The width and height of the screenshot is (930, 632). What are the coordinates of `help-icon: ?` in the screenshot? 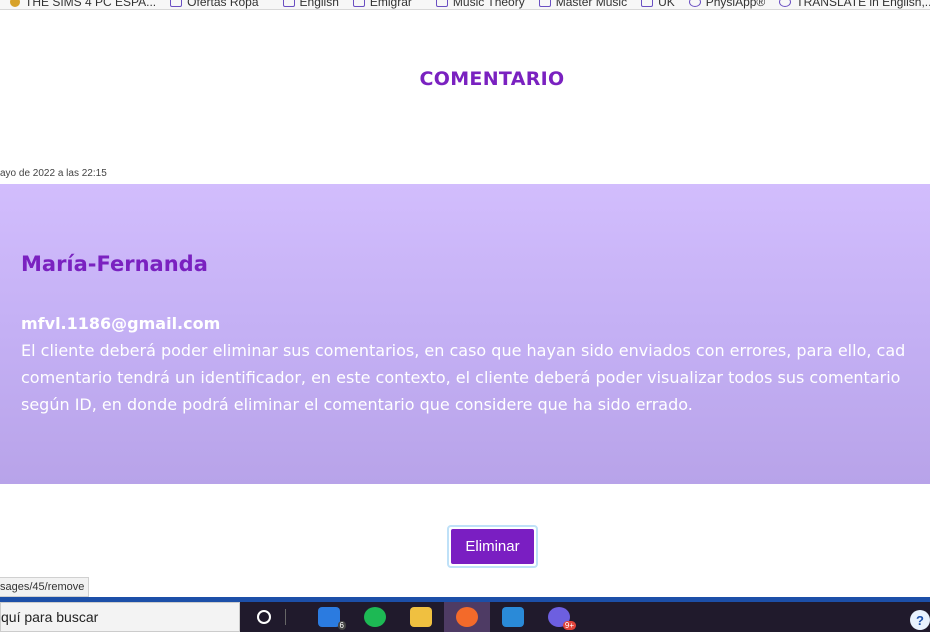 It's located at (920, 620).